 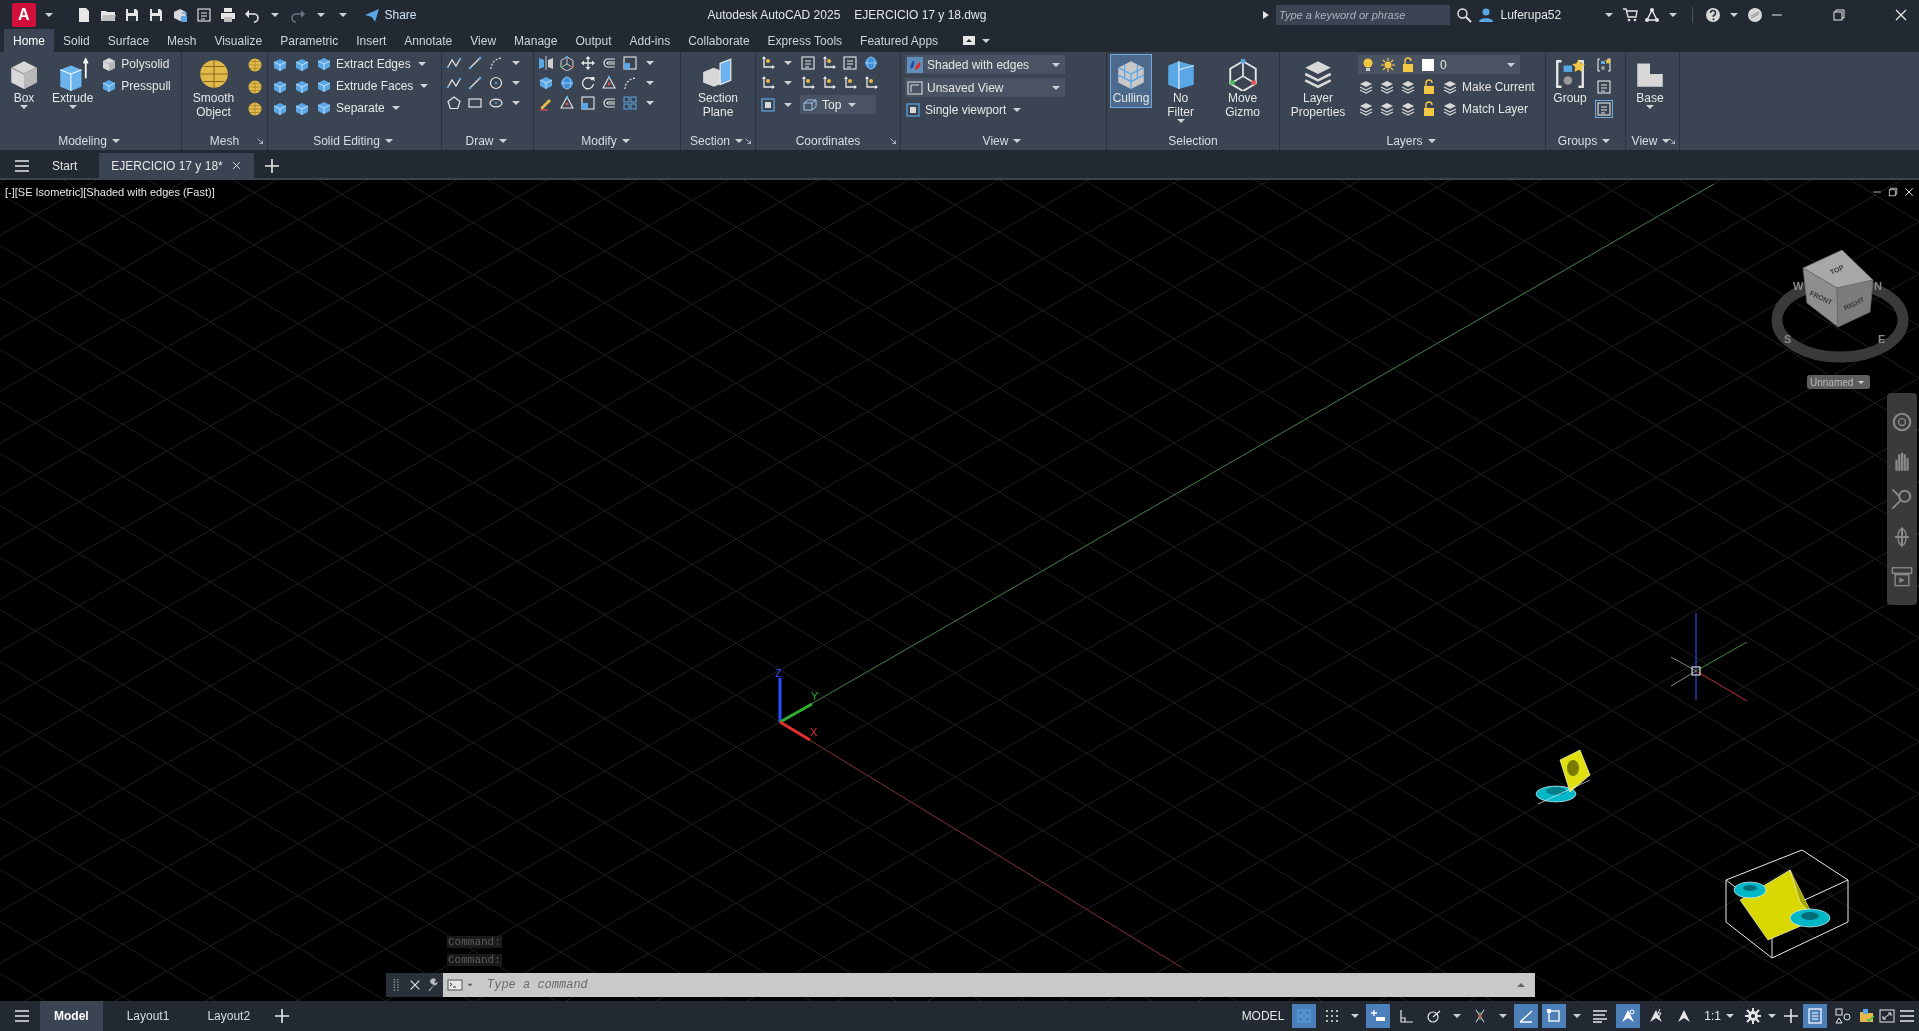 What do you see at coordinates (136, 64) in the screenshot?
I see `tool-button: Polysolid` at bounding box center [136, 64].